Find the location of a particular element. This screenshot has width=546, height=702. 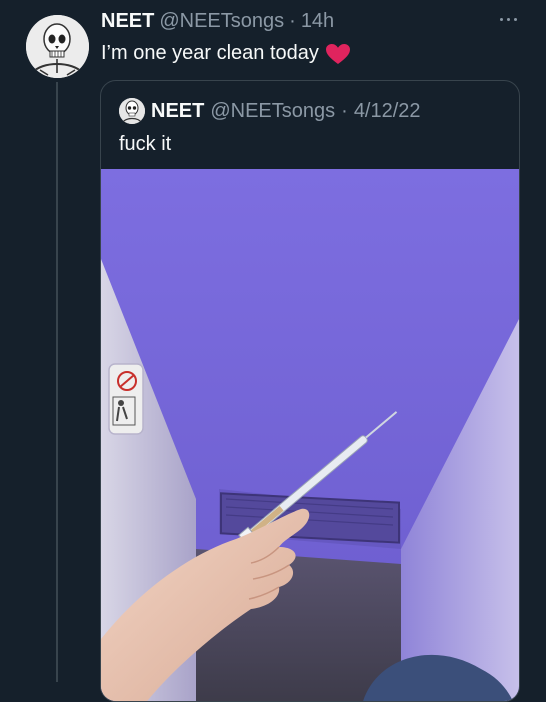

red-heart-icon is located at coordinates (337, 53).